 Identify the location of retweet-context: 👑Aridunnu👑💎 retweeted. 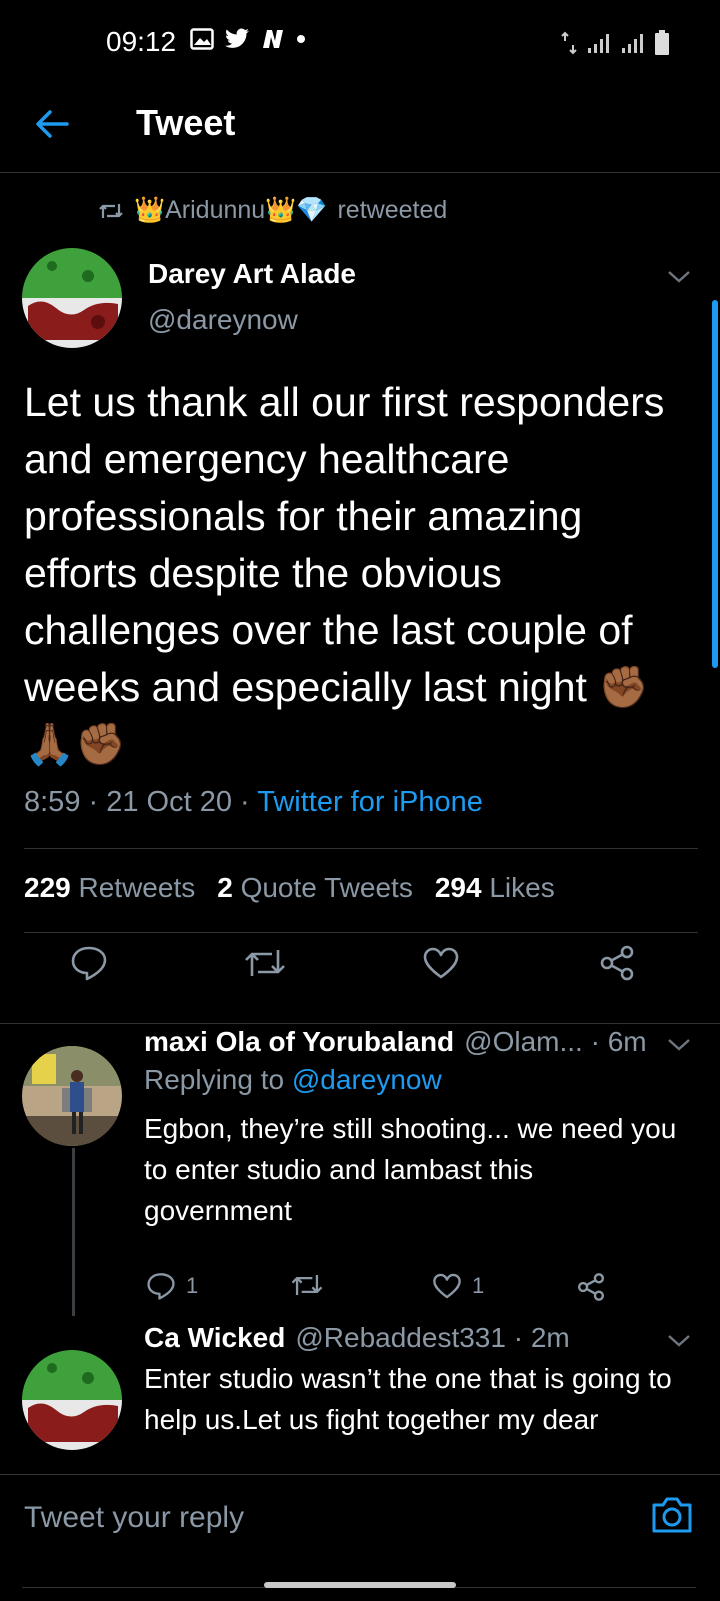
(272, 210).